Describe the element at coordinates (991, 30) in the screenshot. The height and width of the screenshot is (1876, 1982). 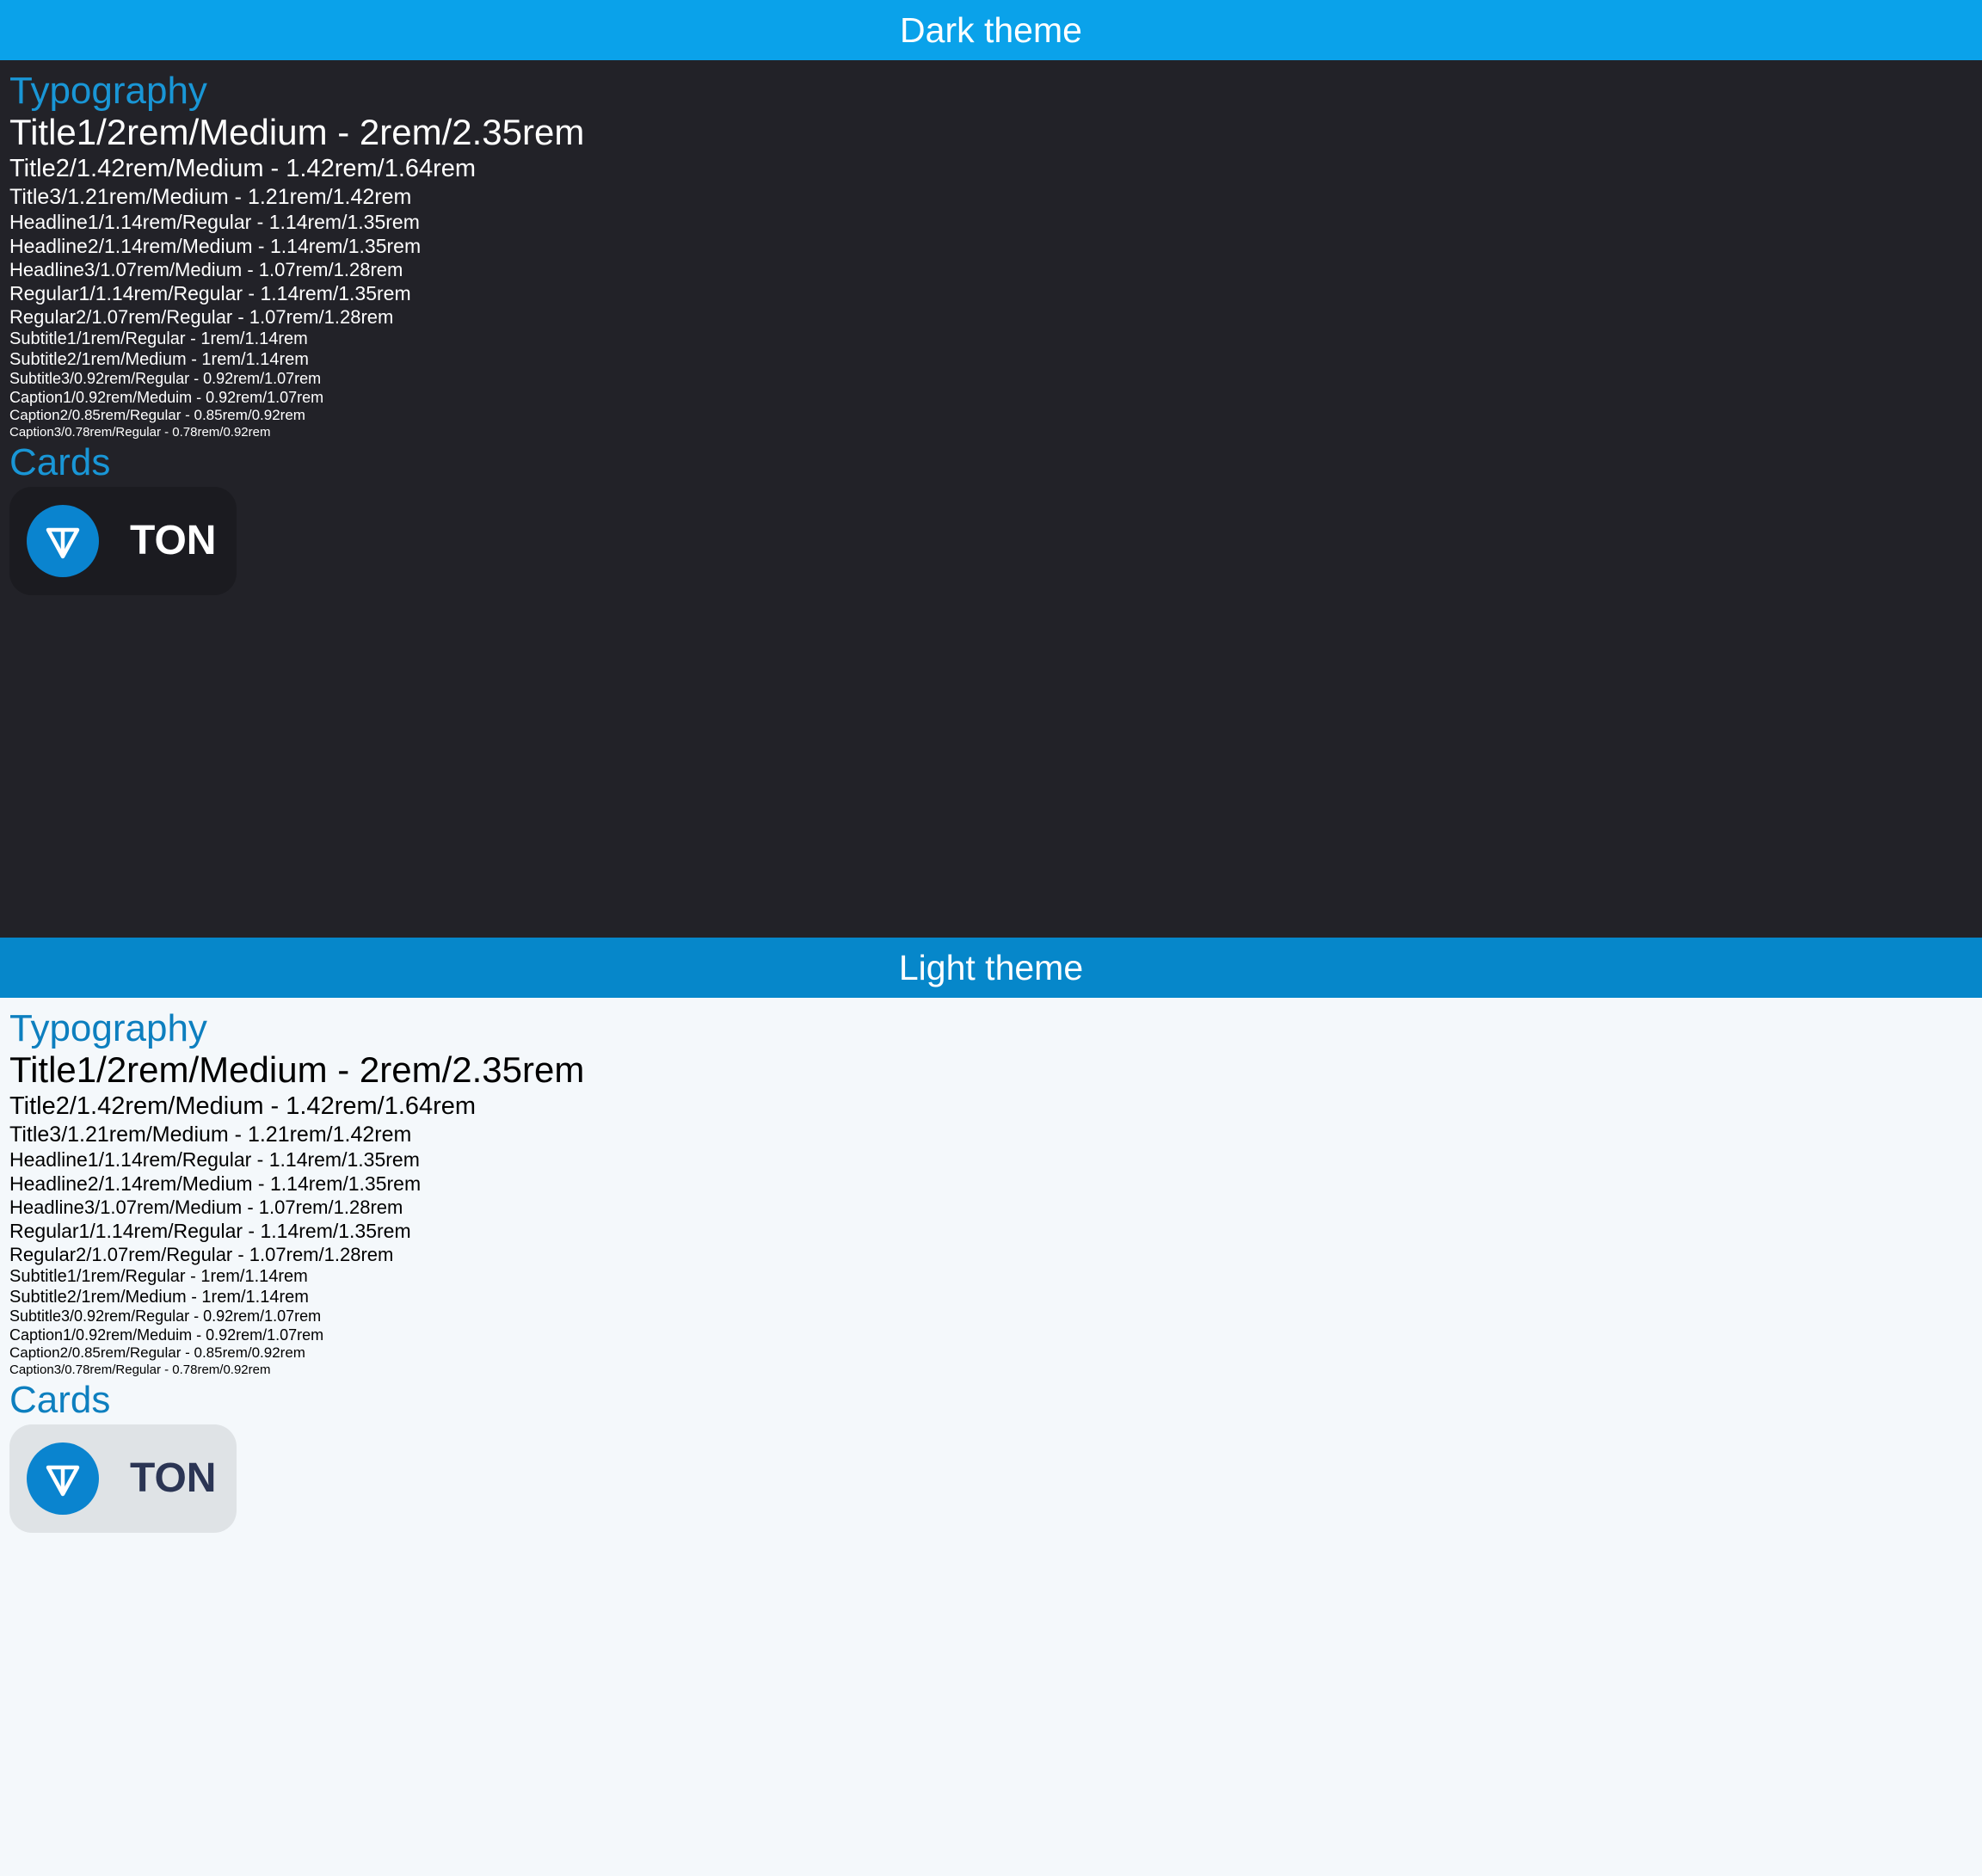
I see `dark-theme-header: Dark theme` at that location.